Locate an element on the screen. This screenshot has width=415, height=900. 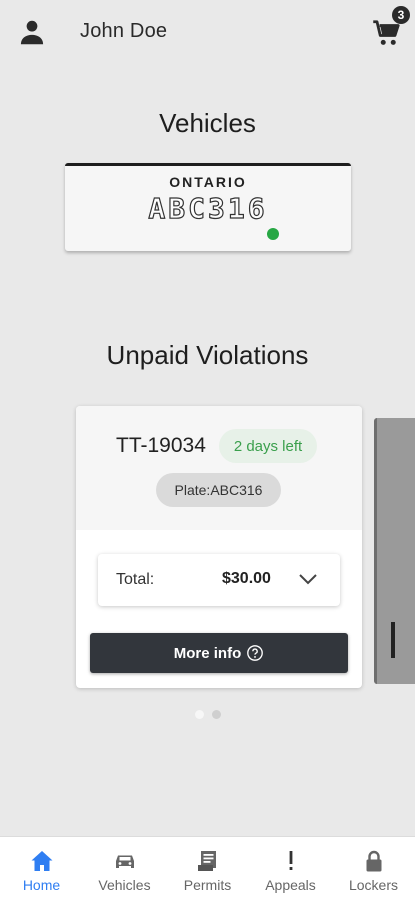
nav-item-appeals: Appeals is located at coordinates (290, 868).